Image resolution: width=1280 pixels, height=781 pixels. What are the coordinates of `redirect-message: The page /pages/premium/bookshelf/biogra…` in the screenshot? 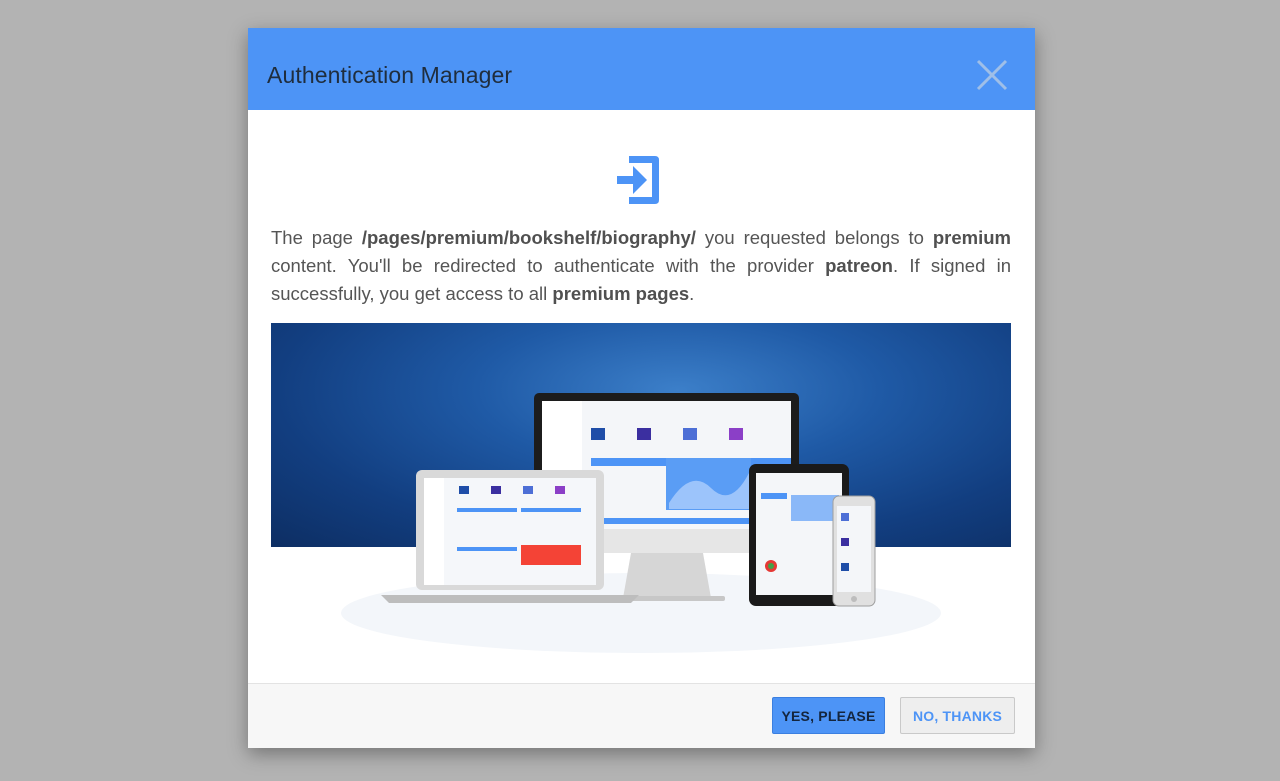 It's located at (641, 266).